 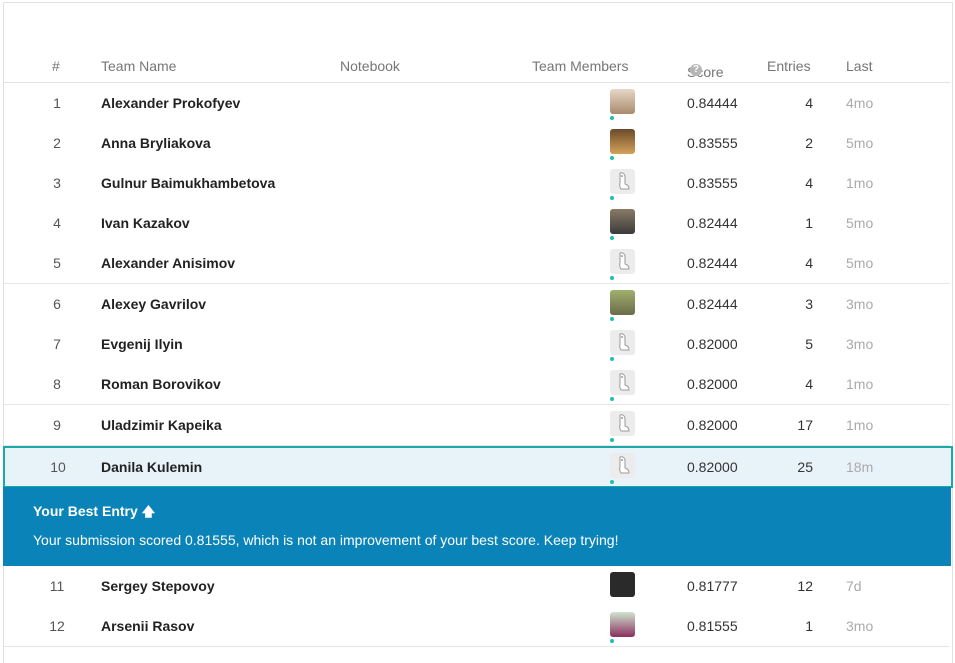 I want to click on row-last: 18m, so click(x=860, y=467).